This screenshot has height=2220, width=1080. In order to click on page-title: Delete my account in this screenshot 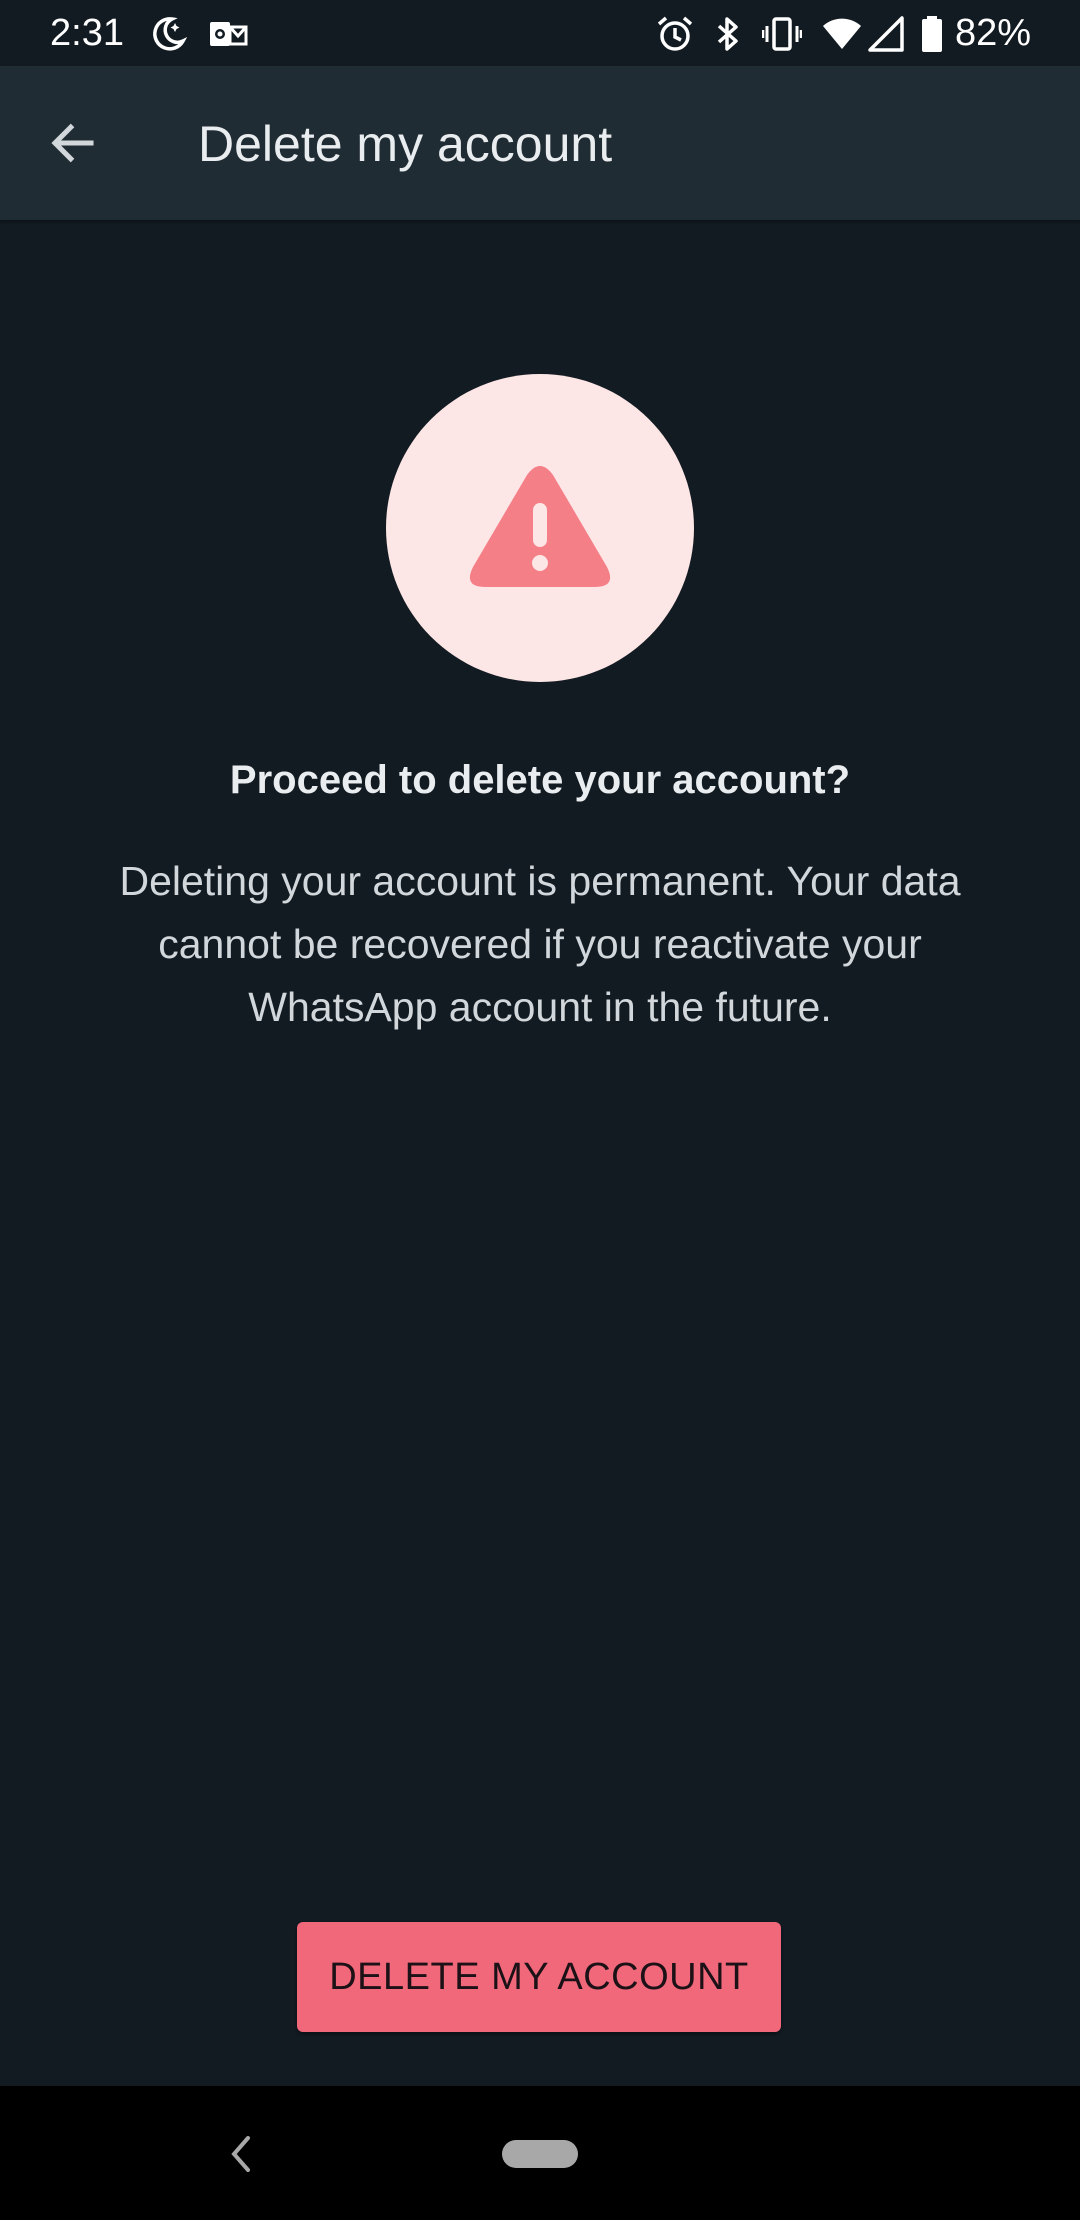, I will do `click(405, 144)`.